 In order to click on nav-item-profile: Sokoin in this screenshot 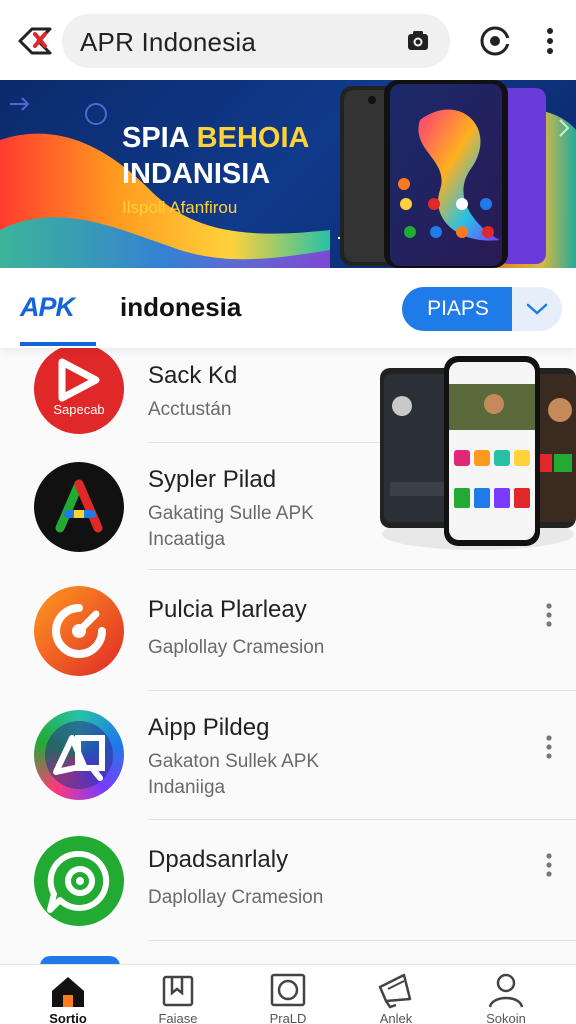, I will do `click(506, 997)`.